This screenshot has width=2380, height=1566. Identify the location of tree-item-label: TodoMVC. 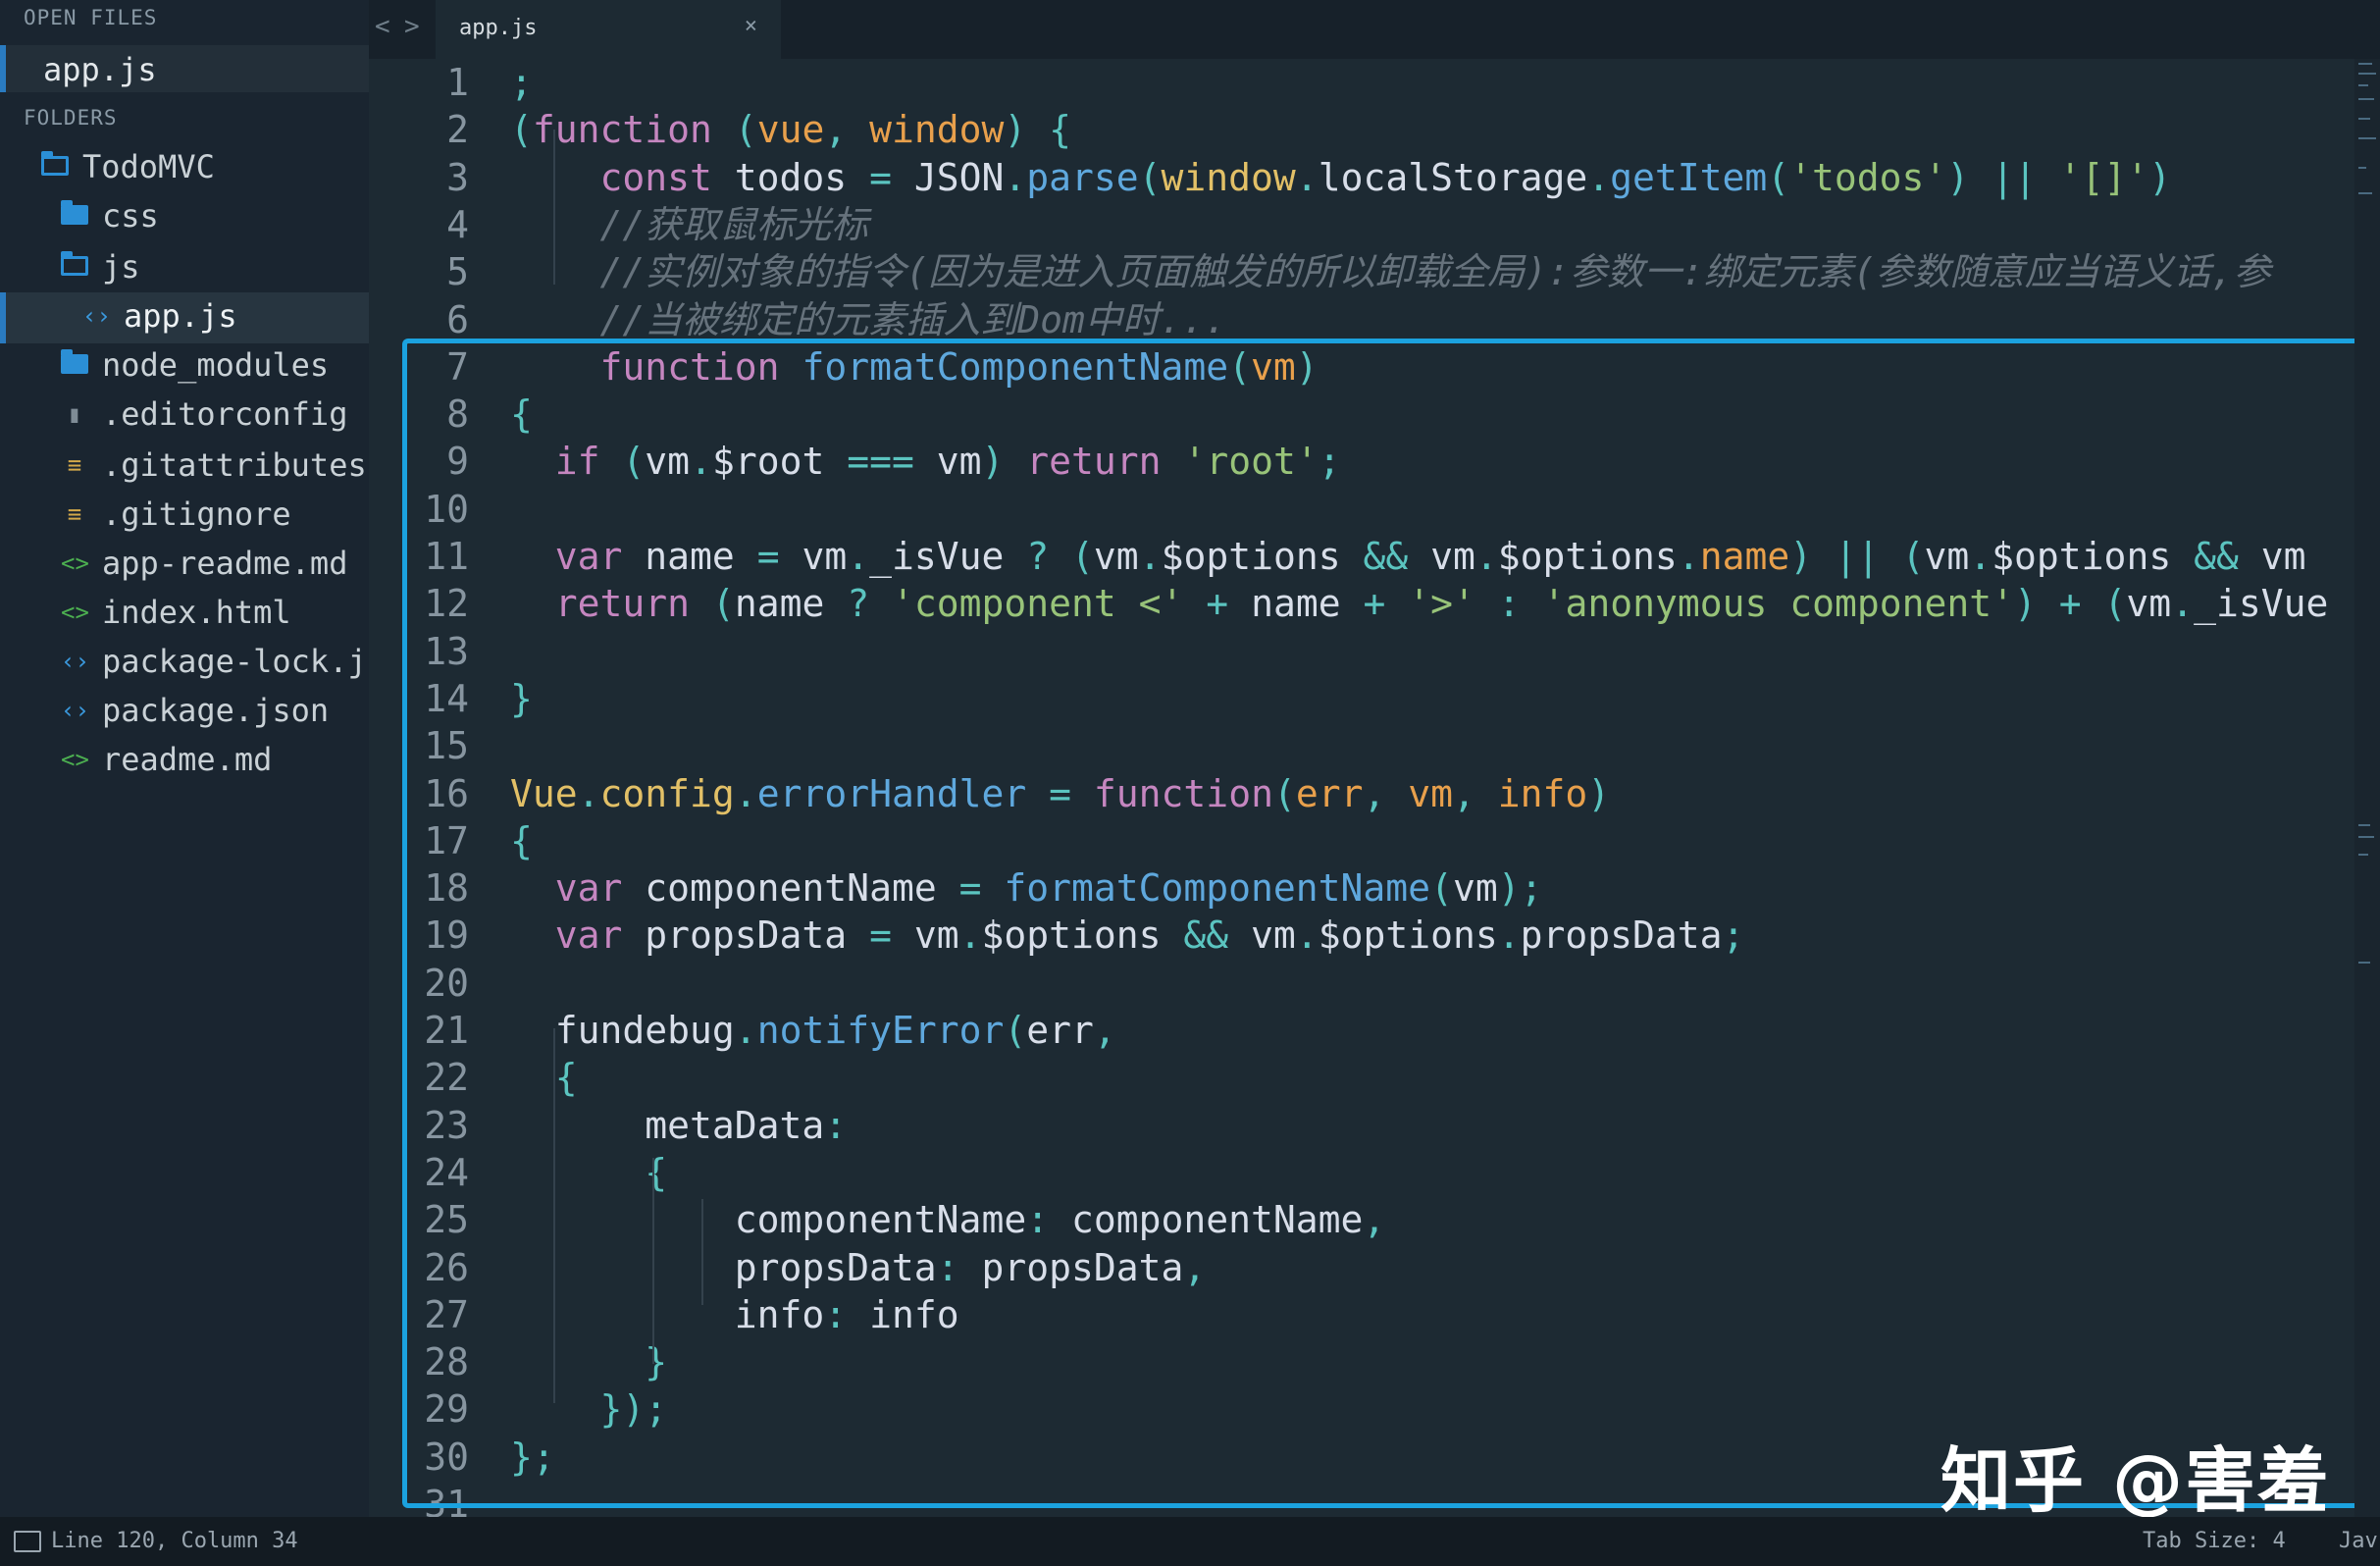
(148, 166).